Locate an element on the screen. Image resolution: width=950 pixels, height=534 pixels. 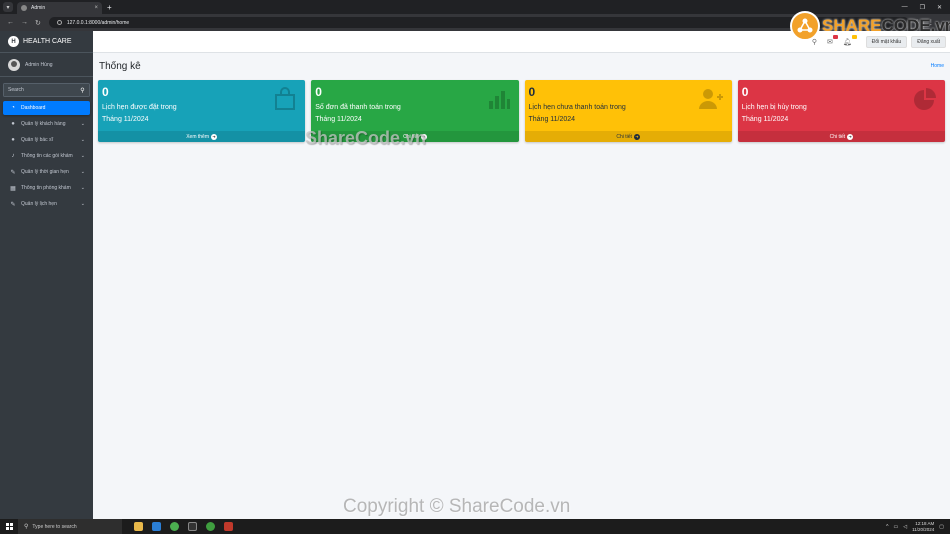
url-field: 127.0.0.1:8000/admin/home is located at coordinates (478, 22).